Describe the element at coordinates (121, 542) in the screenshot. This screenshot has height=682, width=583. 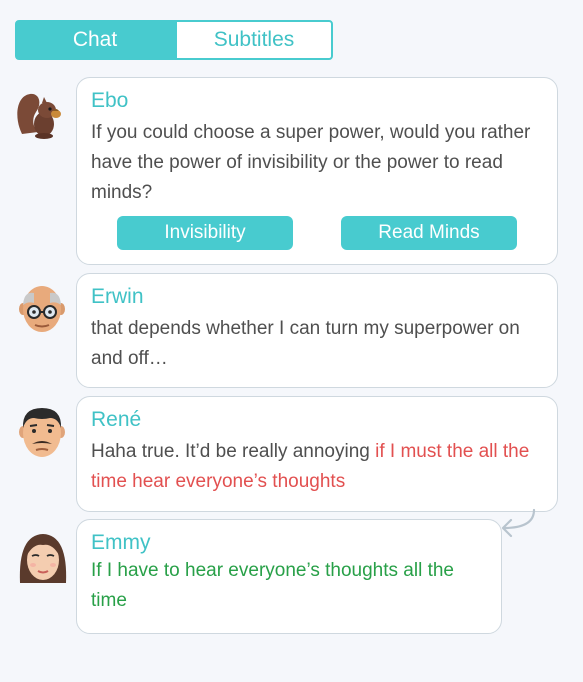
I see `sender-name: Emmy` at that location.